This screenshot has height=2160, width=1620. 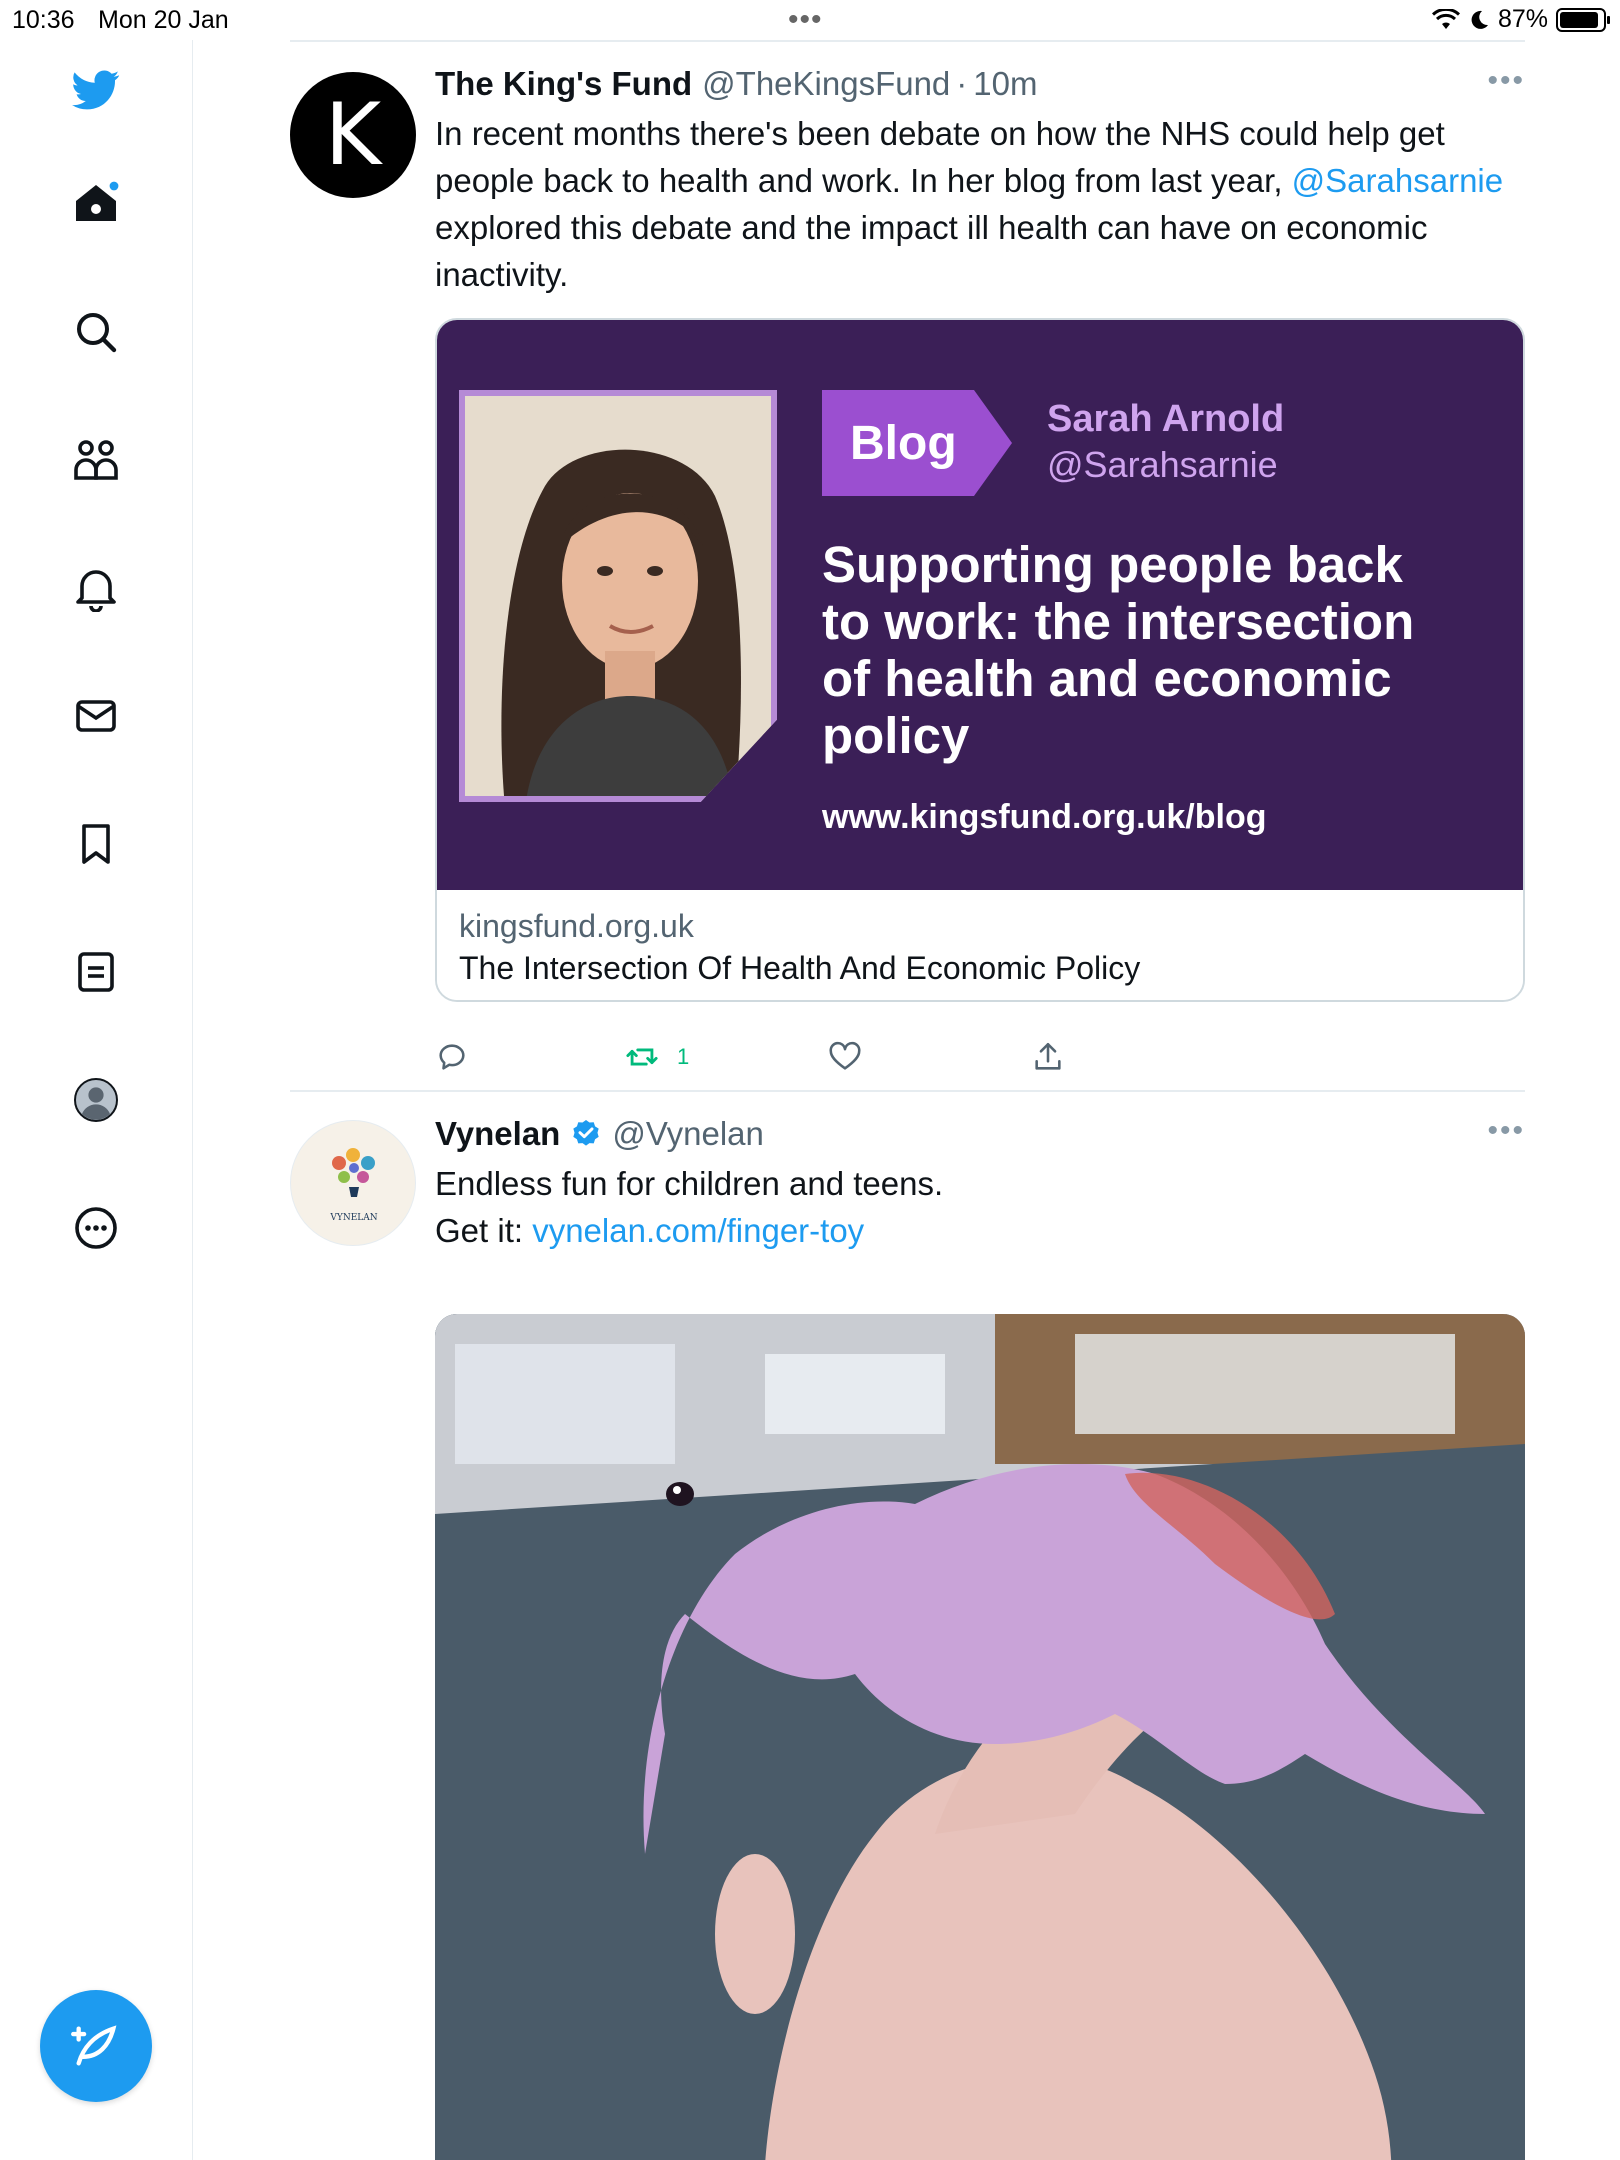 I want to click on blog-badge: Blog, so click(x=917, y=443).